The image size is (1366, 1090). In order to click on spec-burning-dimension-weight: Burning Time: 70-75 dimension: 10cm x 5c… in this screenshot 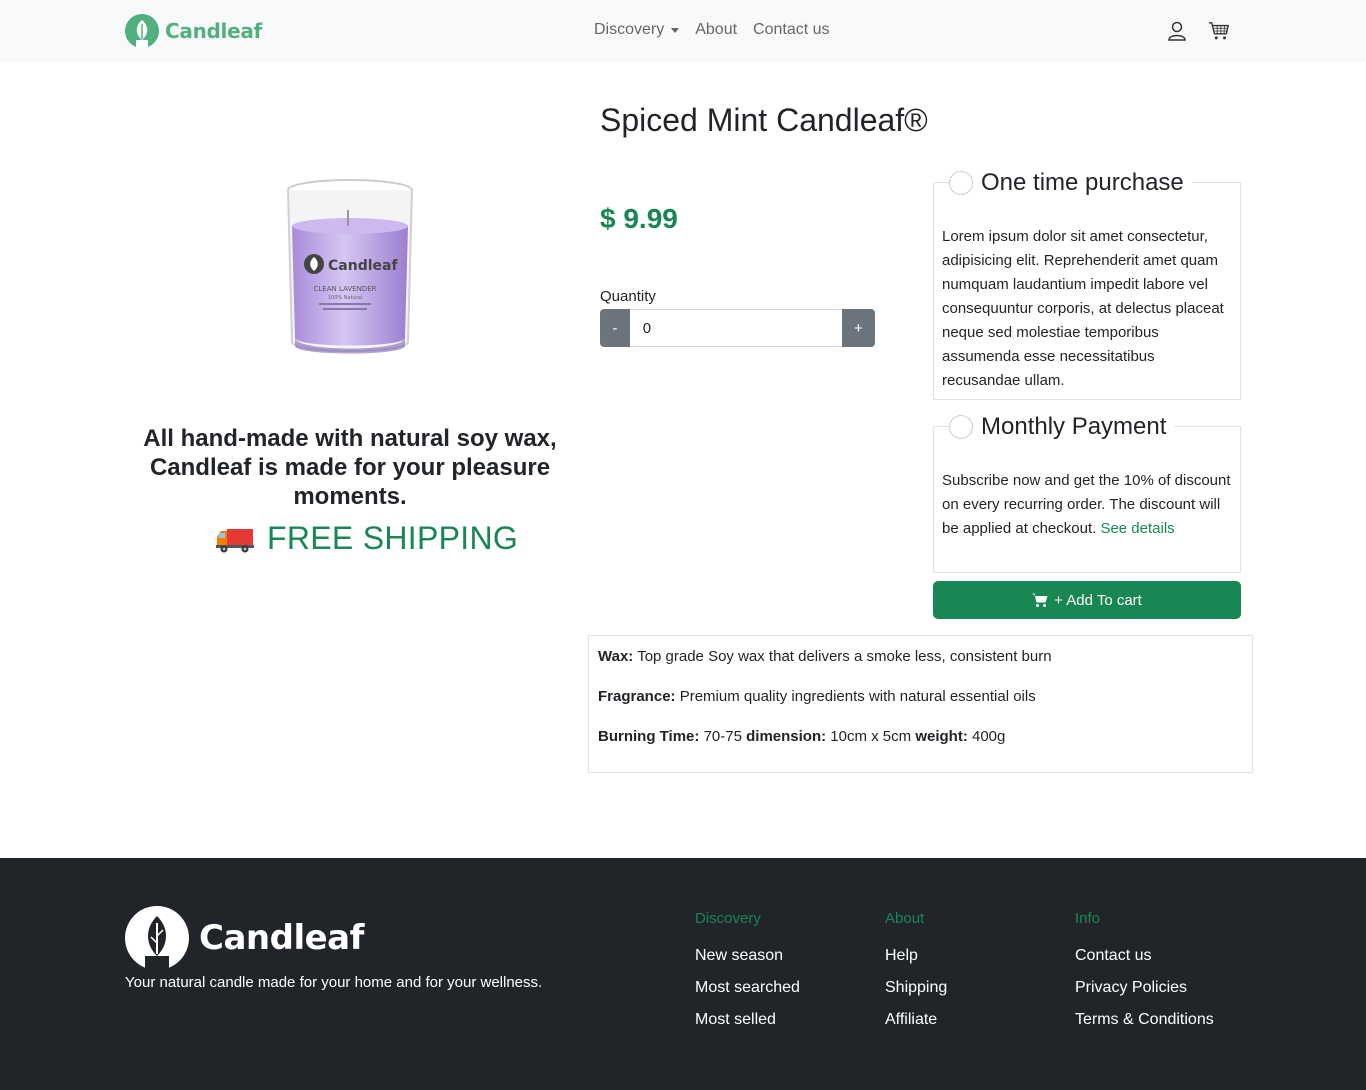, I will do `click(920, 748)`.